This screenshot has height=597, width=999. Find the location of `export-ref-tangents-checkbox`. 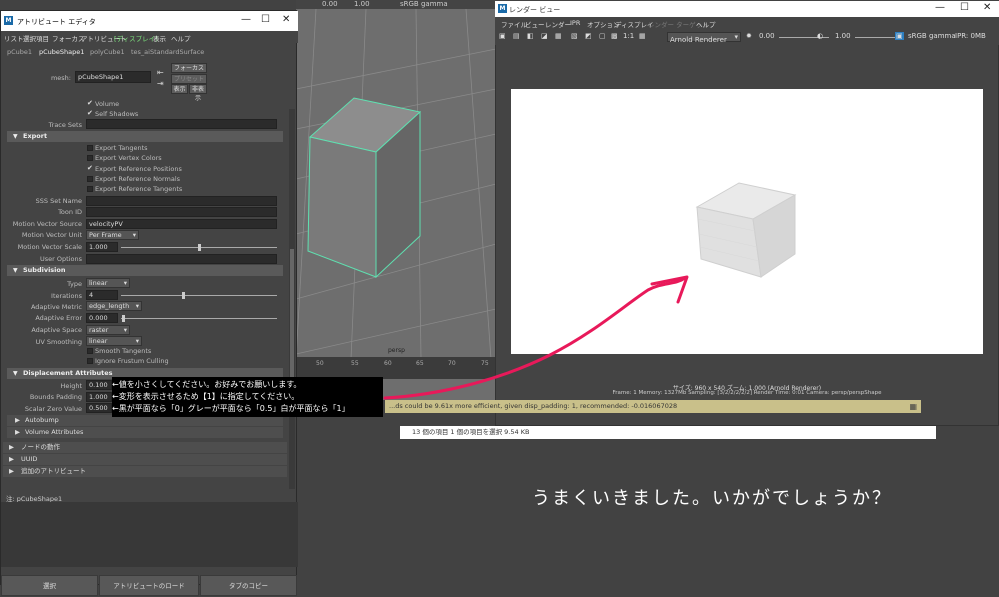

export-ref-tangents-checkbox is located at coordinates (90, 189).